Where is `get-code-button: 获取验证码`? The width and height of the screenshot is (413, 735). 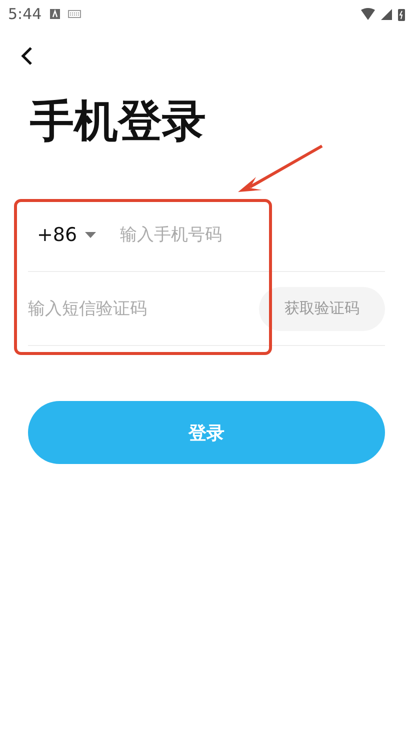
get-code-button: 获取验证码 is located at coordinates (322, 308).